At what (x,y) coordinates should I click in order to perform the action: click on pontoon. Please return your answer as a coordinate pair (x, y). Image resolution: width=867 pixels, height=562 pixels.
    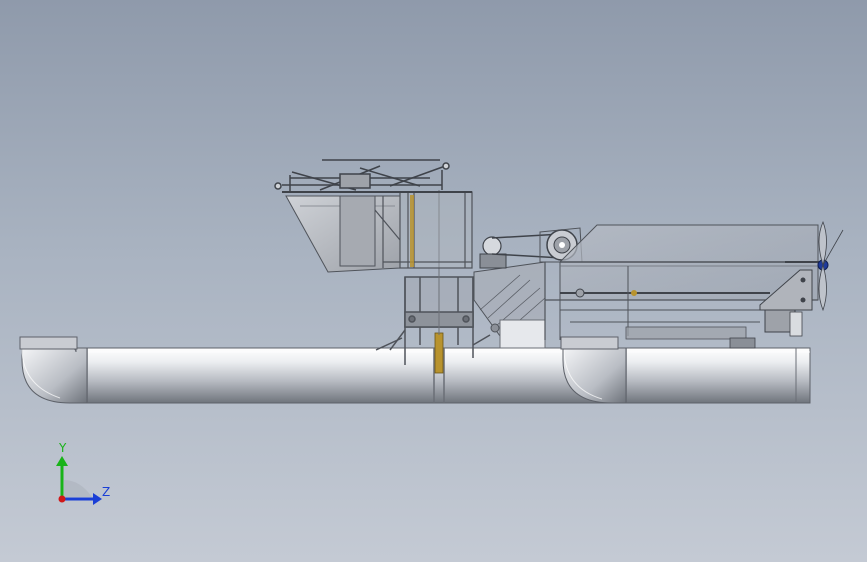
    Looking at the image, I should click on (415, 370).